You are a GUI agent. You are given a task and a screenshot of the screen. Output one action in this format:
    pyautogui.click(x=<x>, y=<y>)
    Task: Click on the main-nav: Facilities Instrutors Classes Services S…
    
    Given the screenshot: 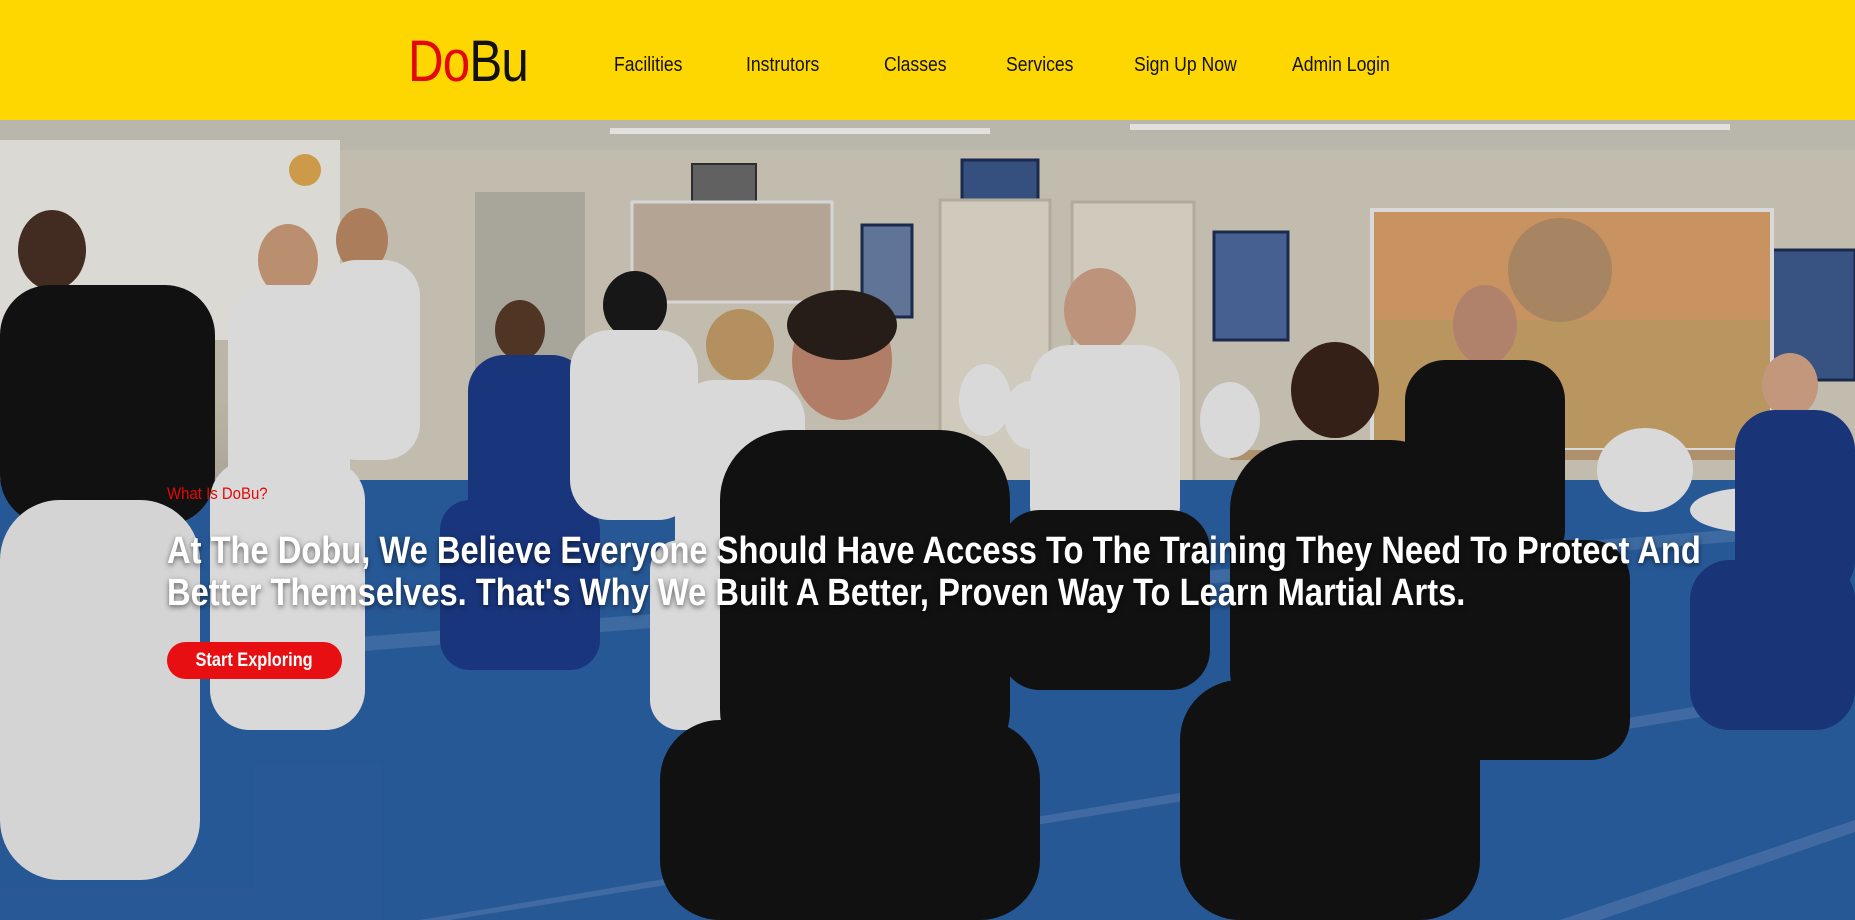 What is the action you would take?
    pyautogui.click(x=927, y=69)
    